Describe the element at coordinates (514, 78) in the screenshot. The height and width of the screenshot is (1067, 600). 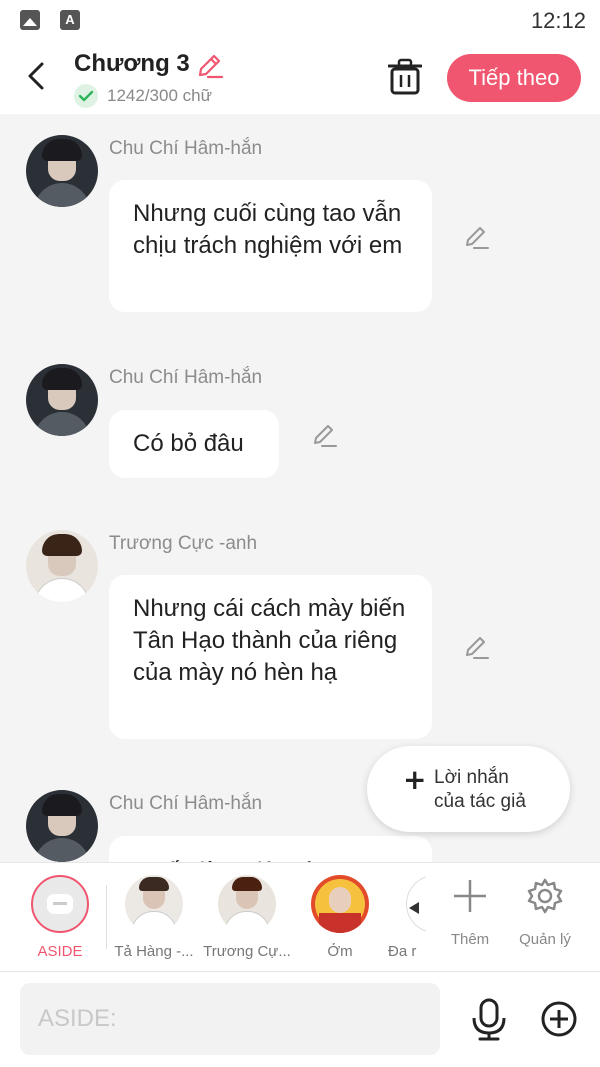
I see `next-button: Tiếp theo` at that location.